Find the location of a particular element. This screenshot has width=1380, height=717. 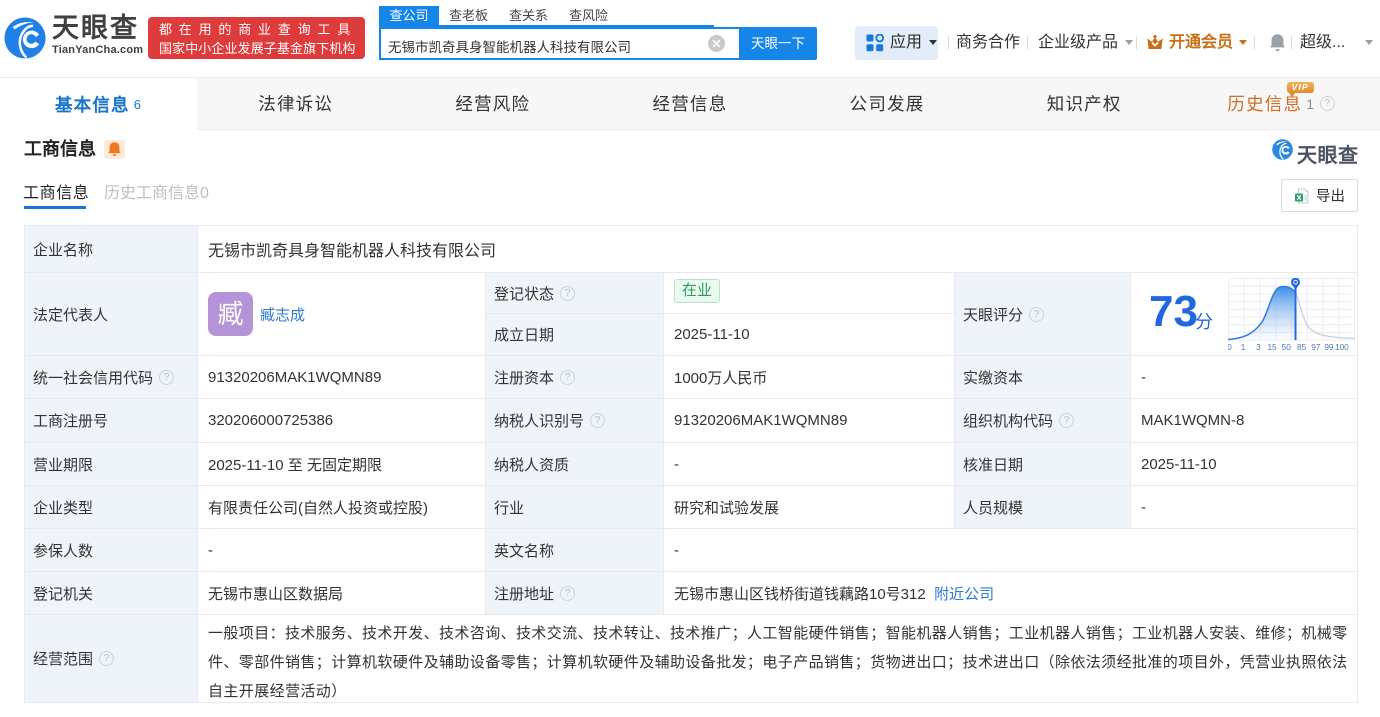

svg-text: 3 is located at coordinates (1258, 347).